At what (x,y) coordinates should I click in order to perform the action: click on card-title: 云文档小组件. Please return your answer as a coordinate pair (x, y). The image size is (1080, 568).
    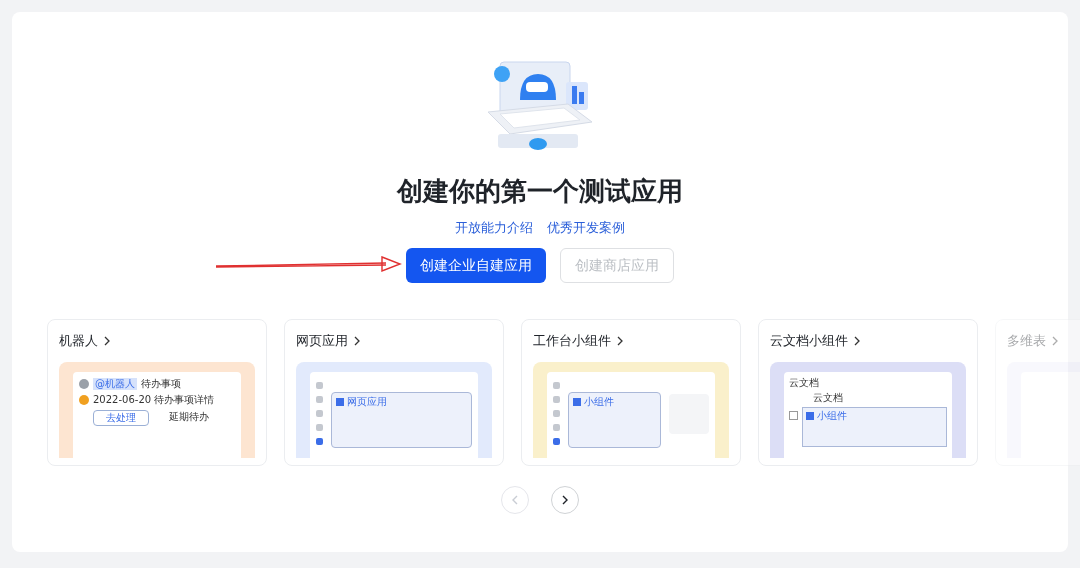
    Looking at the image, I should click on (809, 340).